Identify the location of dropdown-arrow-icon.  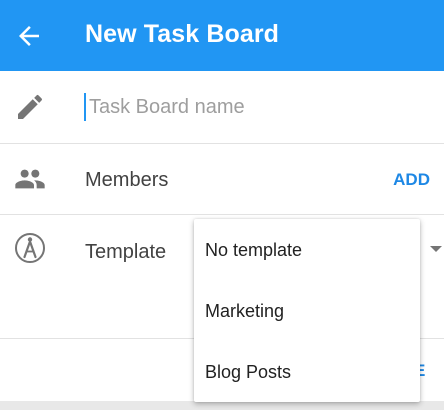
(436, 249).